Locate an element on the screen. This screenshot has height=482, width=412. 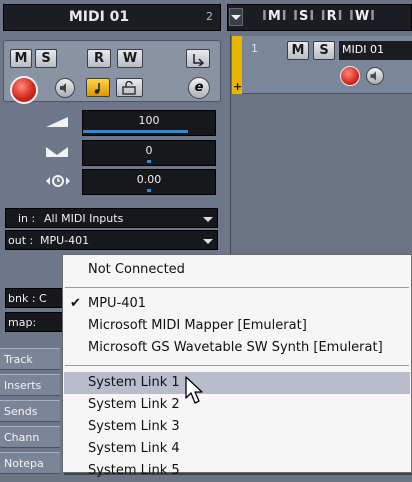
track-name: MIDI 01 is located at coordinates (363, 49).